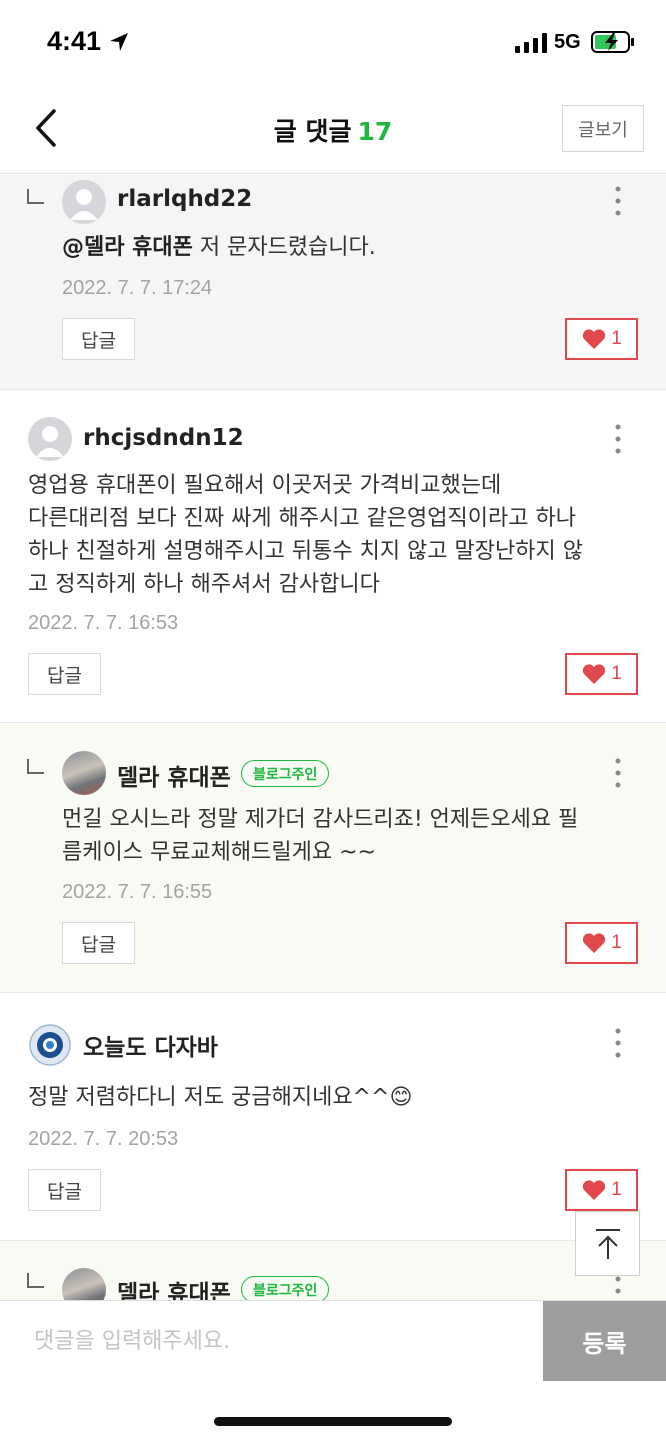 This screenshot has width=666, height=1440. Describe the element at coordinates (220, 1097) in the screenshot. I see `comment-text: 정말 저렴하다니 저도 궁금해지네요^^😊` at that location.